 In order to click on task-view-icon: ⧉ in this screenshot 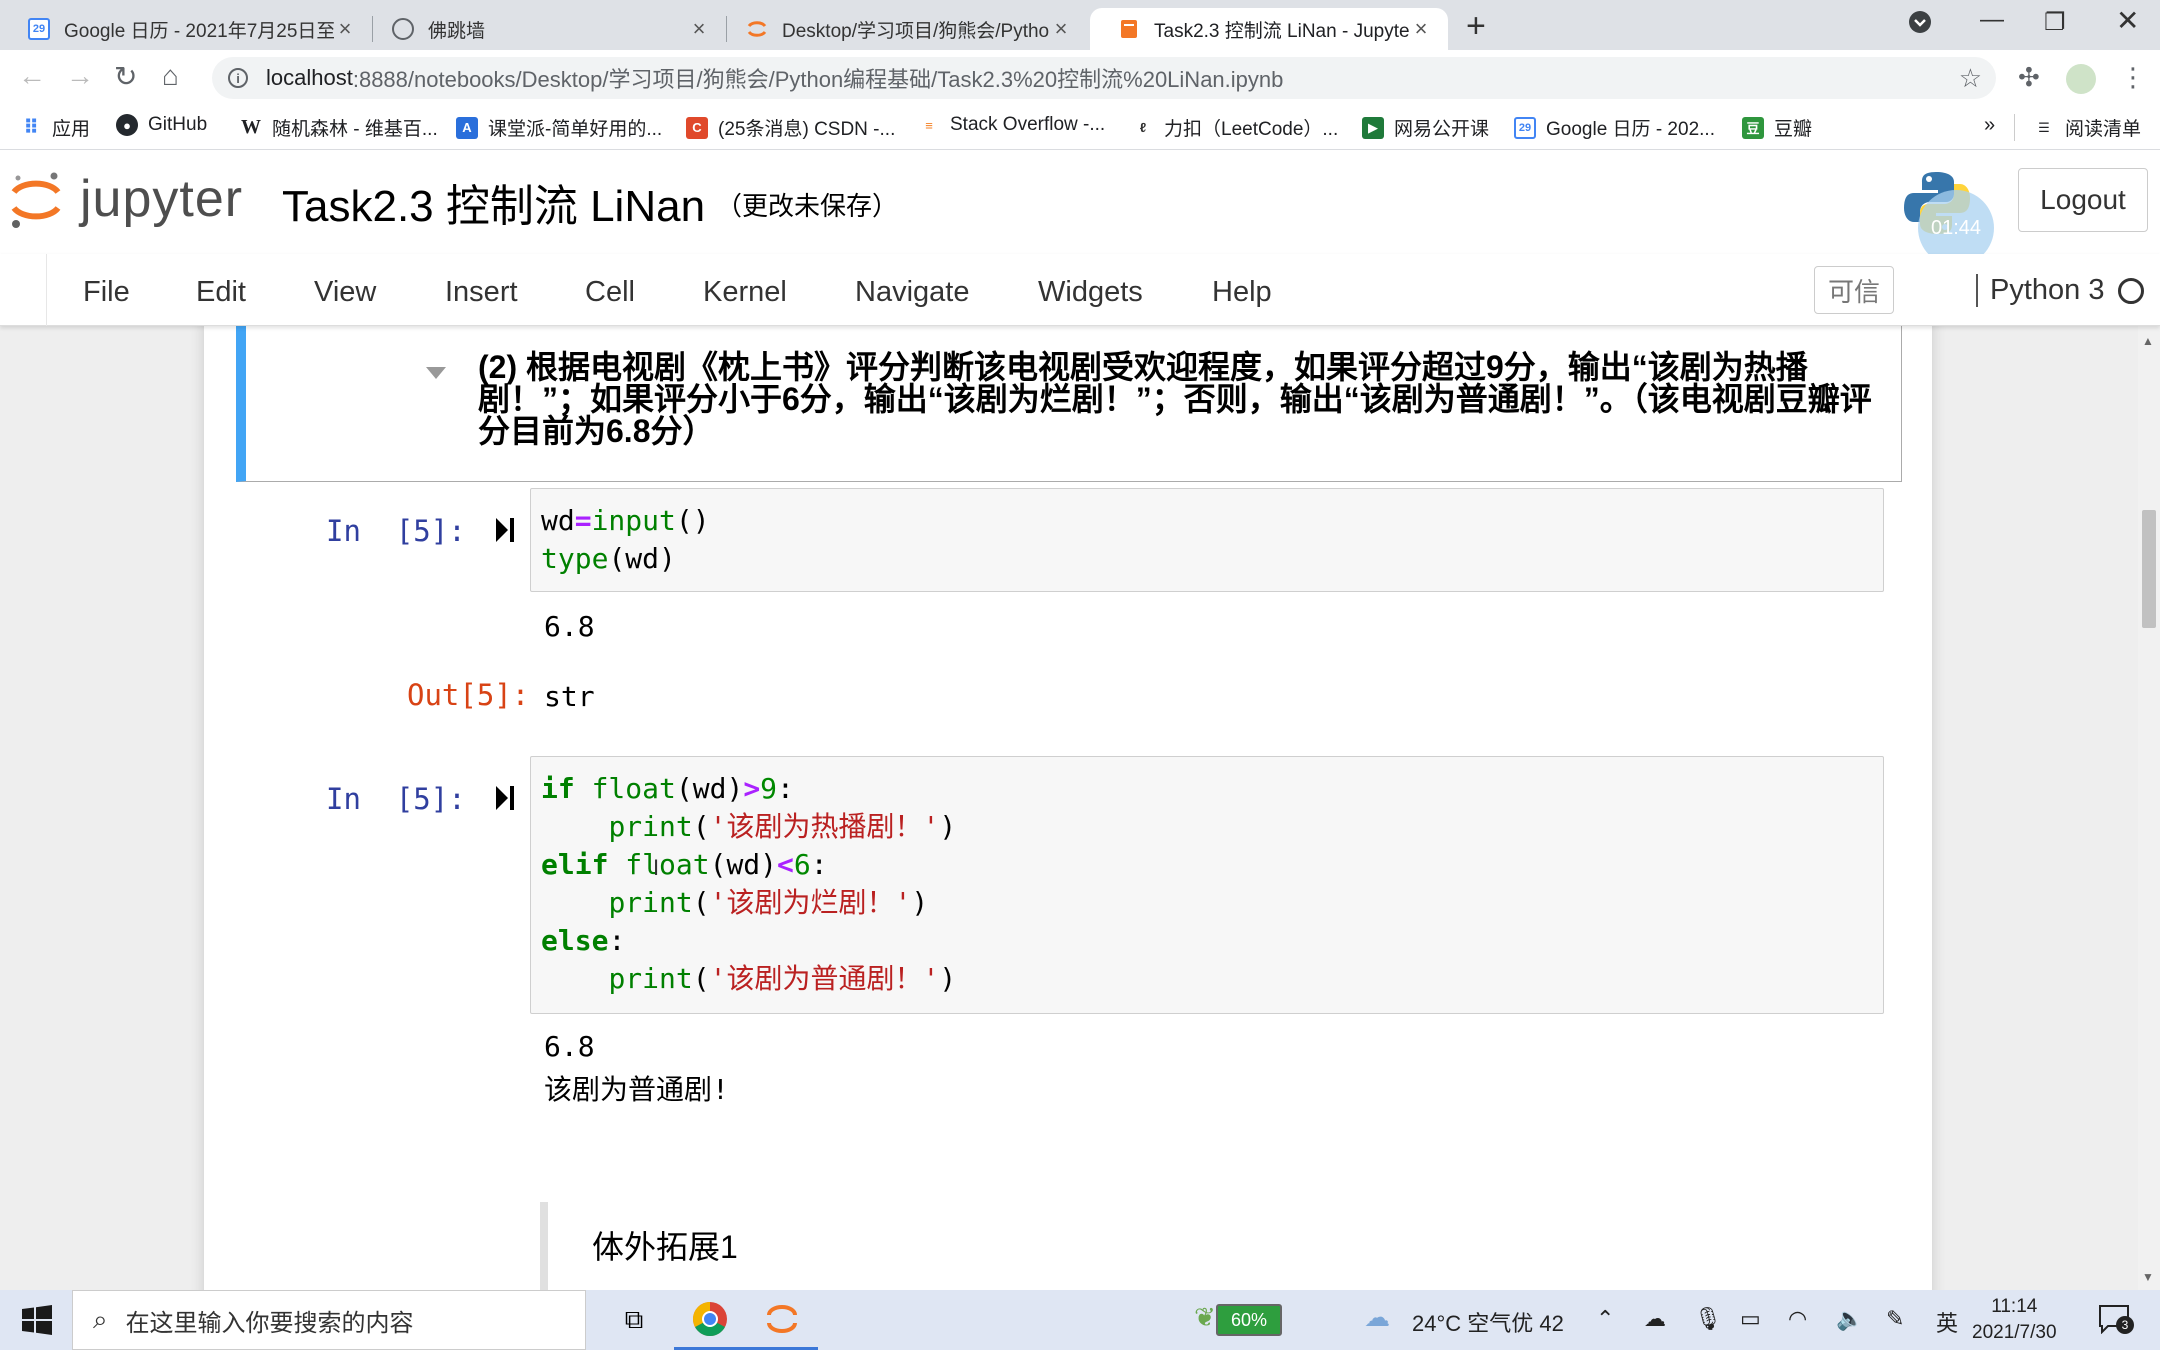, I will do `click(634, 1320)`.